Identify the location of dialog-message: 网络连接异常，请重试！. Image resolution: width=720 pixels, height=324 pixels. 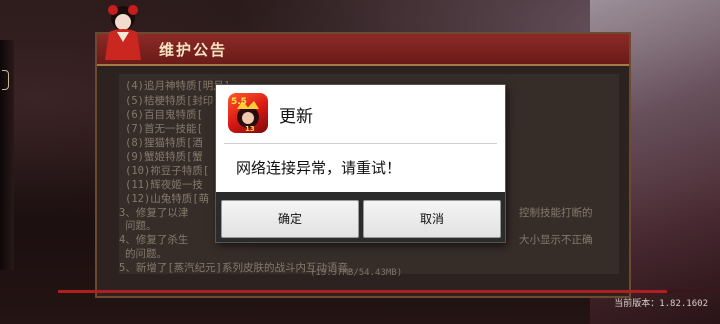
(319, 168).